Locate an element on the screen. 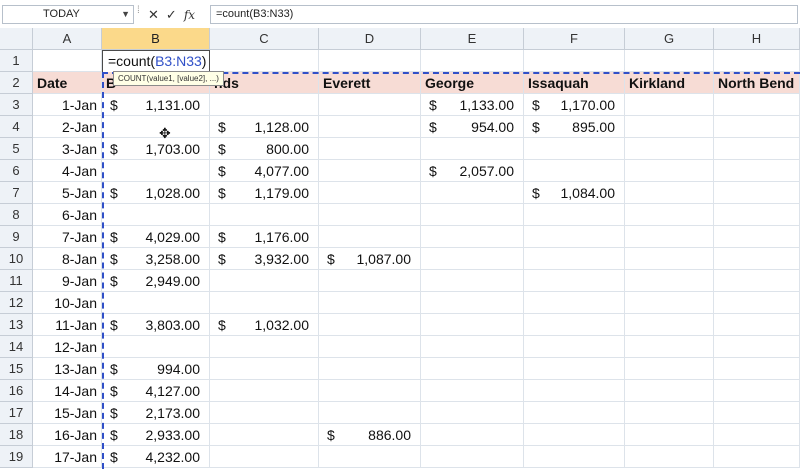  cell-e8 is located at coordinates (472, 215).